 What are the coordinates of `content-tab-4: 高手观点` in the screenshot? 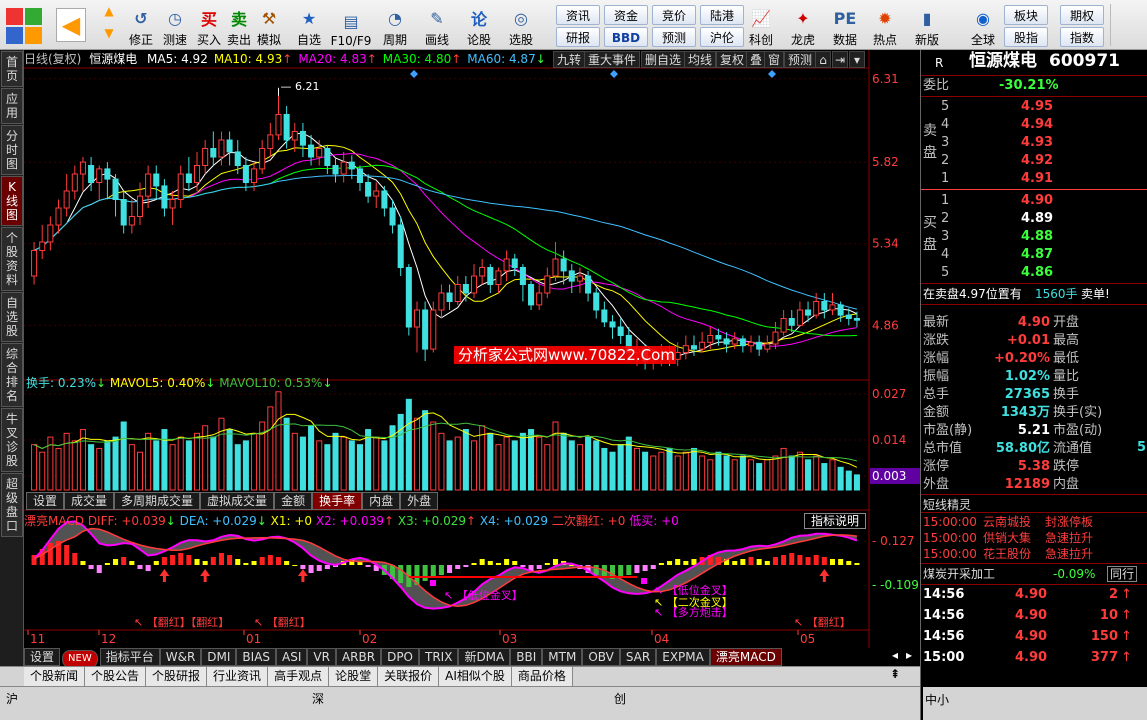 It's located at (299, 676).